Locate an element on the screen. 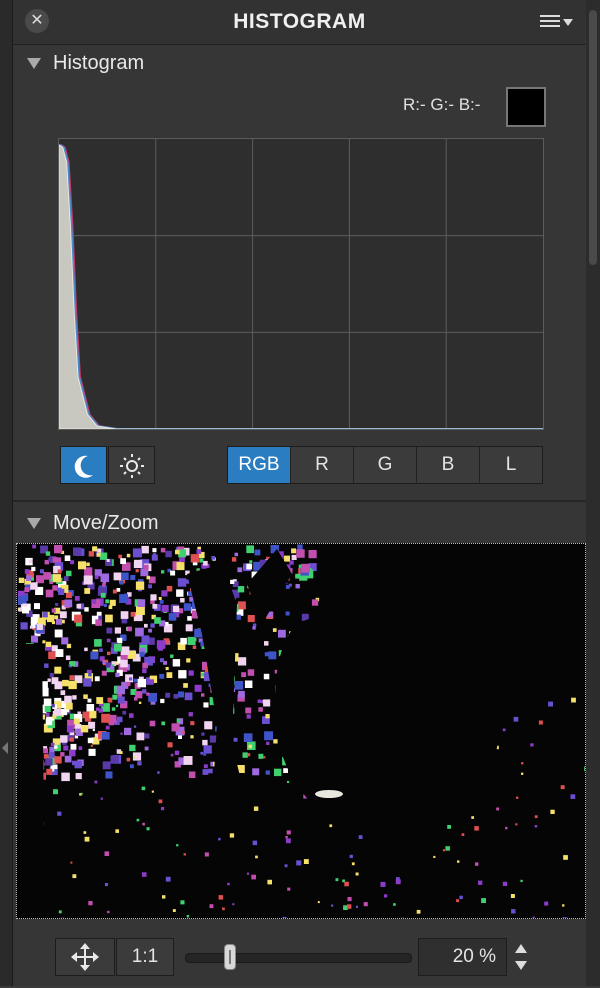 The image size is (600, 988). day-mode-button is located at coordinates (131, 465).